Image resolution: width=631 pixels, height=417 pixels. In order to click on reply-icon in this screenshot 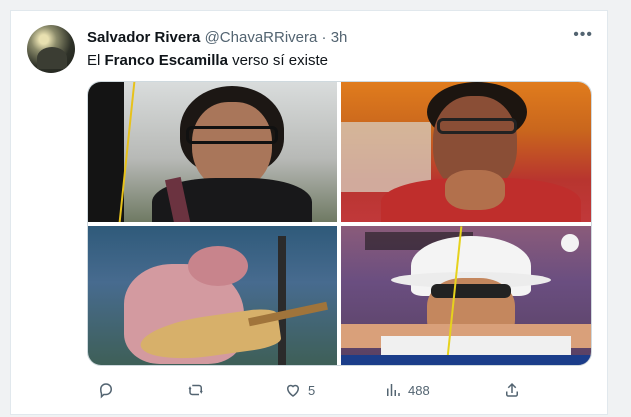, I will do `click(106, 391)`.